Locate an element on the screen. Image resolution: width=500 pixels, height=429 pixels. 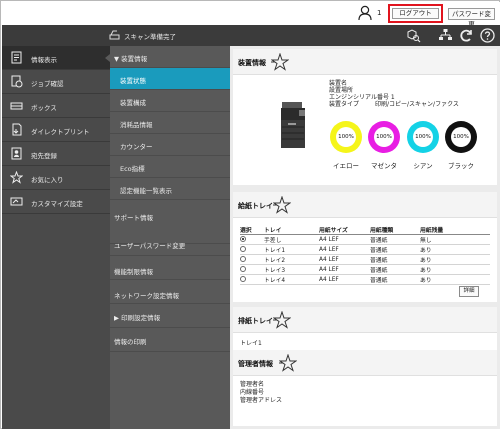
toner-magenta: 100% is located at coordinates (384, 137).